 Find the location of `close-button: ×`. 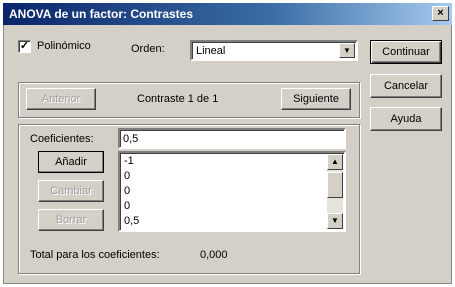

close-button: × is located at coordinates (440, 13).